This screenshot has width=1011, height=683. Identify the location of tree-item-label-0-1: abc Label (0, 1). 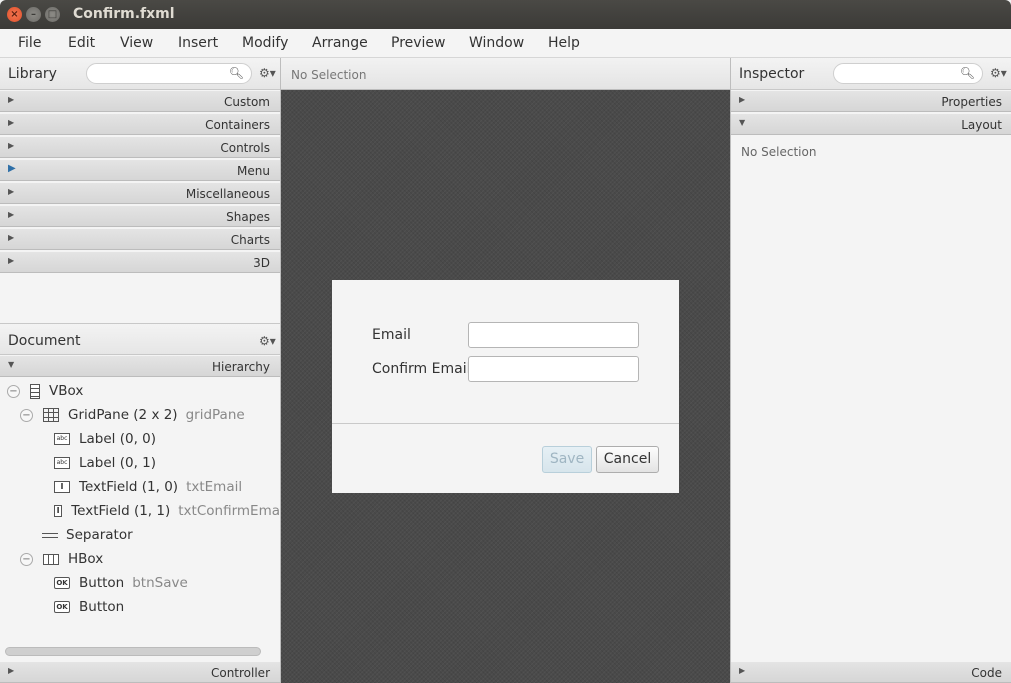
(105, 463).